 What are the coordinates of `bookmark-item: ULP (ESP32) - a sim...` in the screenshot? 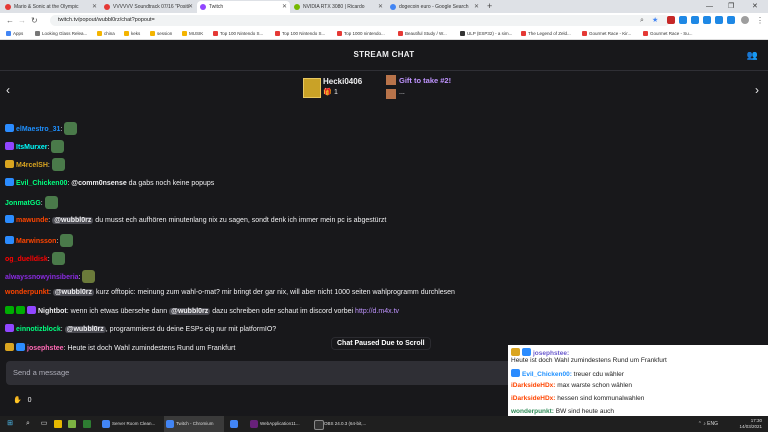 It's located at (486, 33).